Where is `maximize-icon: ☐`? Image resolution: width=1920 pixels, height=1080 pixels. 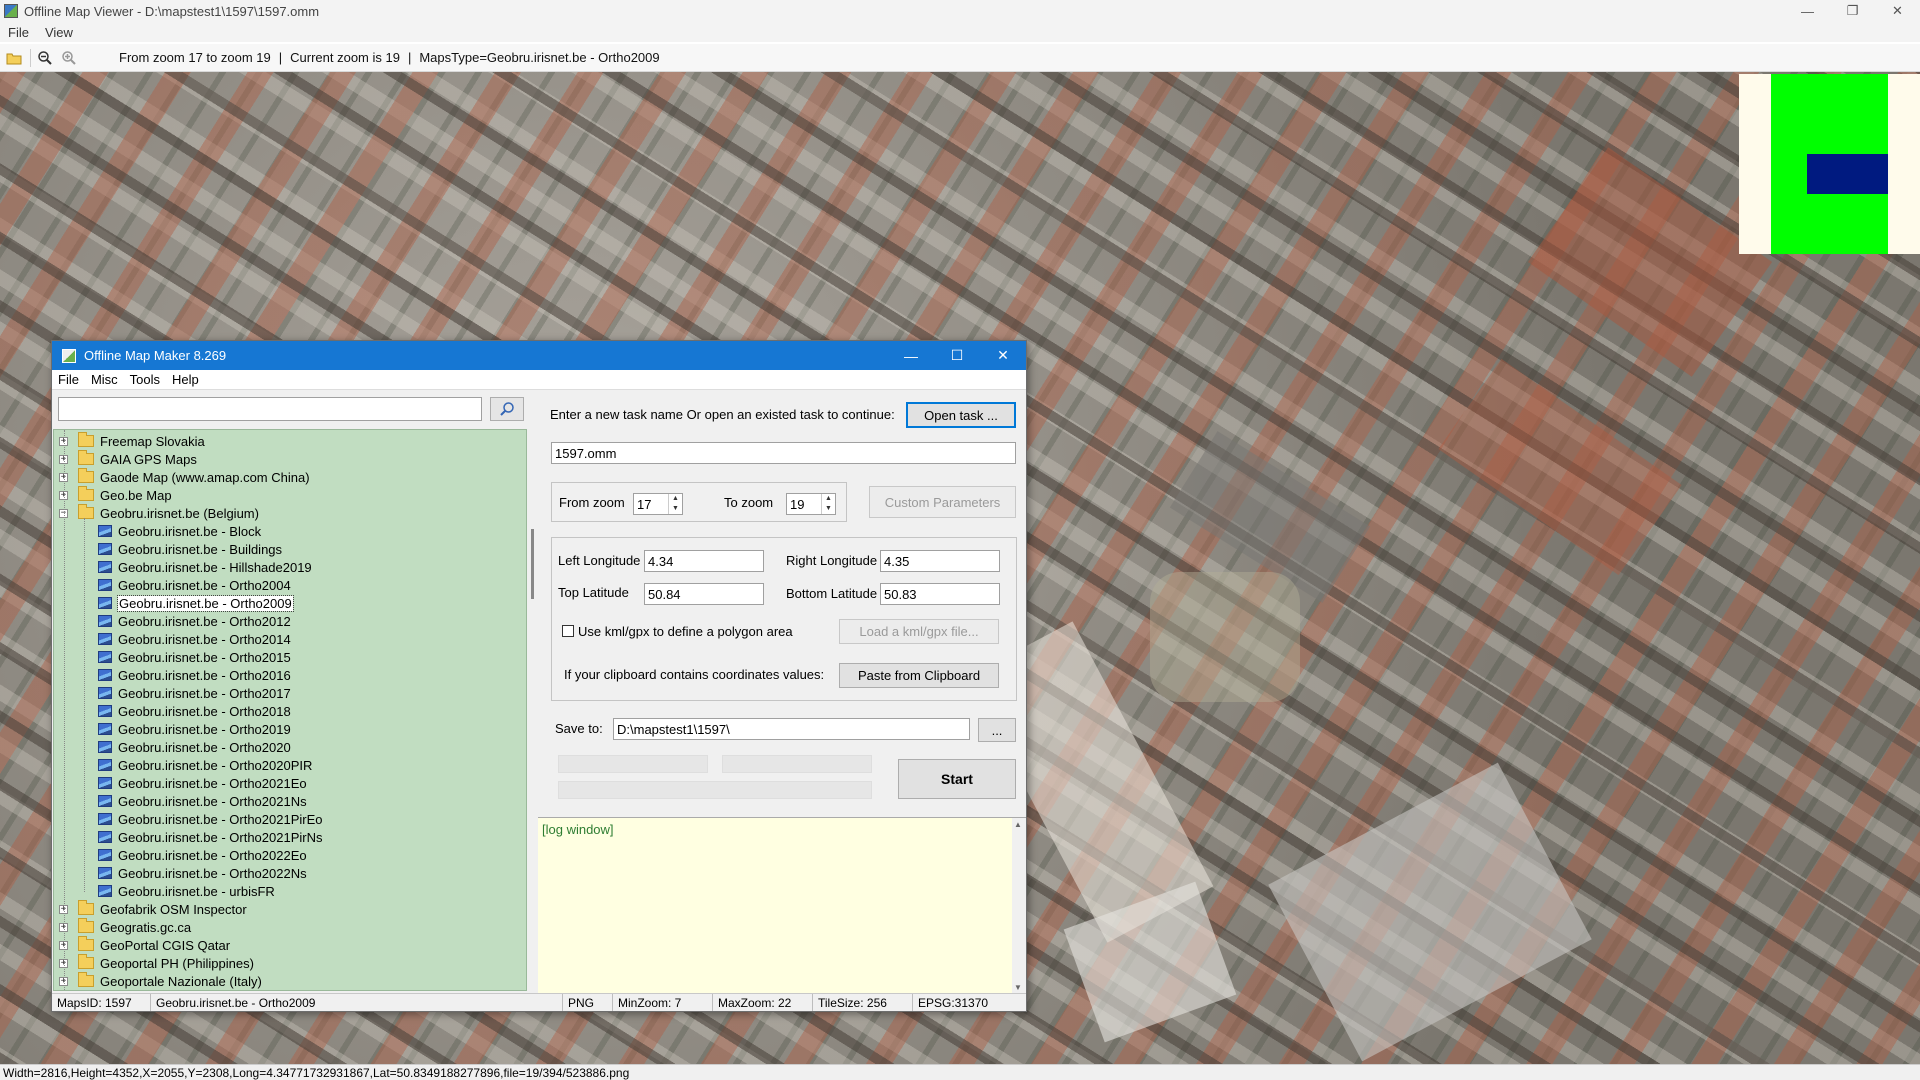
maximize-icon: ☐ is located at coordinates (957, 355).